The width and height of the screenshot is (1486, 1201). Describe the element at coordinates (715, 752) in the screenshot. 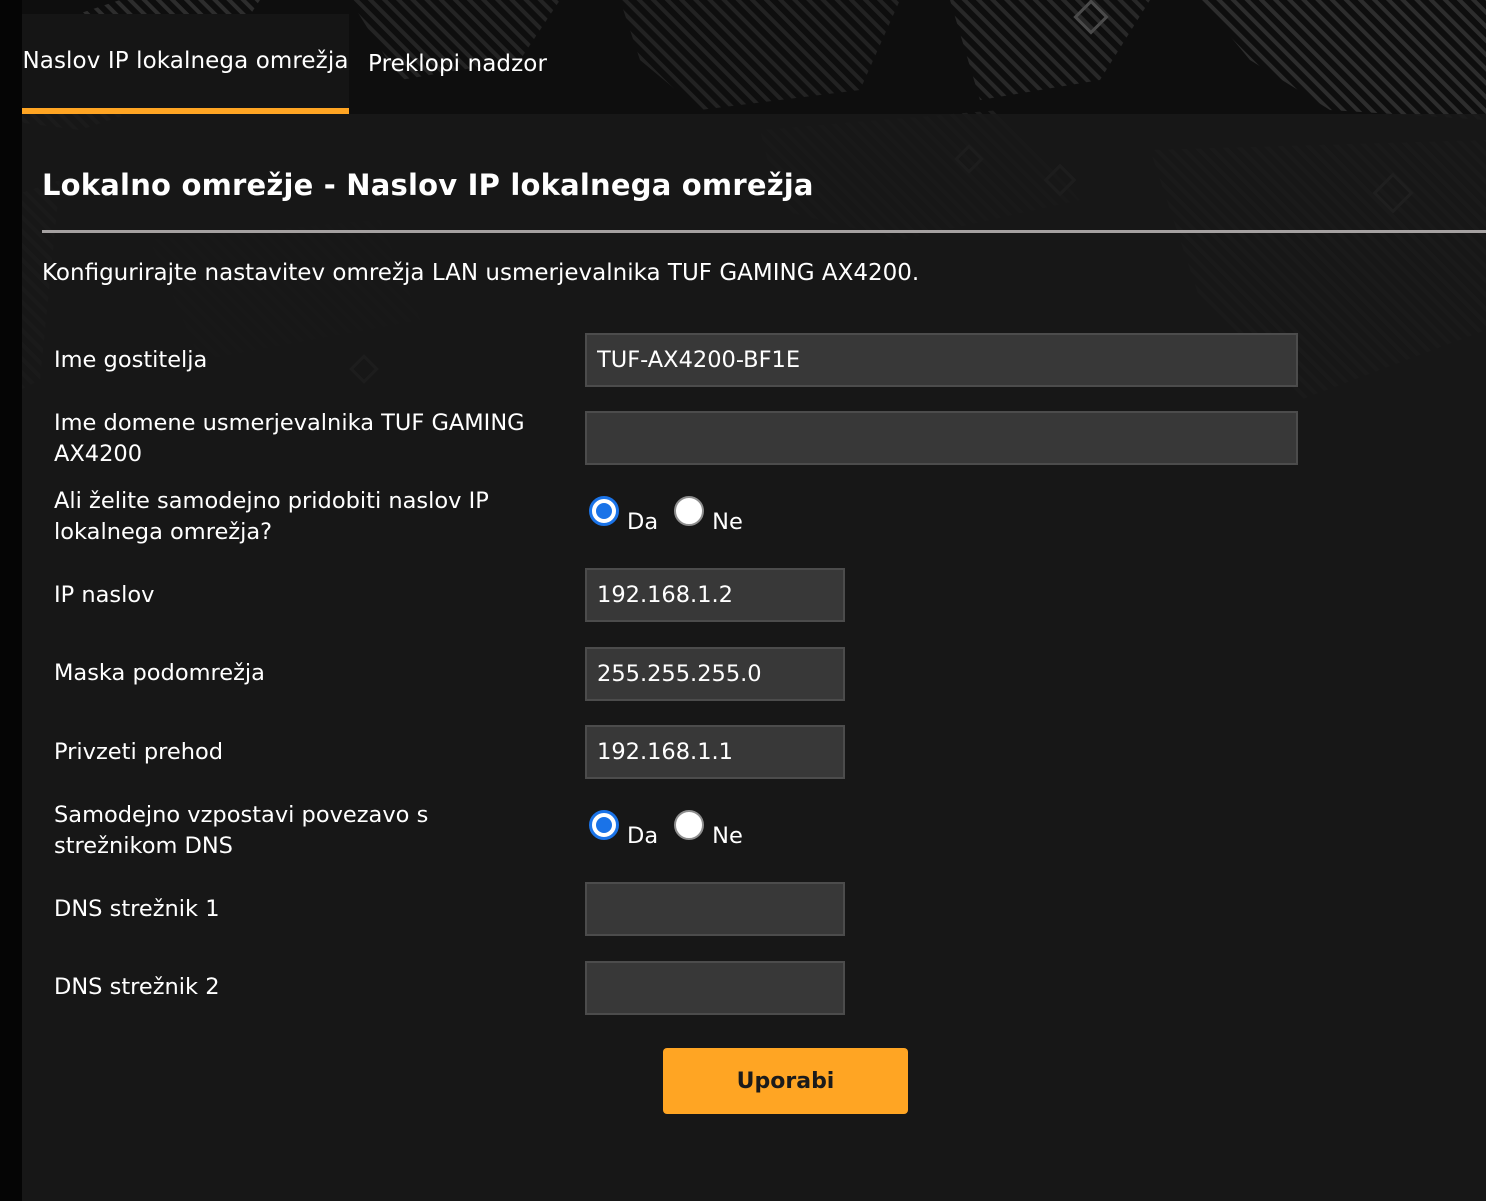

I see `gateway-input` at that location.